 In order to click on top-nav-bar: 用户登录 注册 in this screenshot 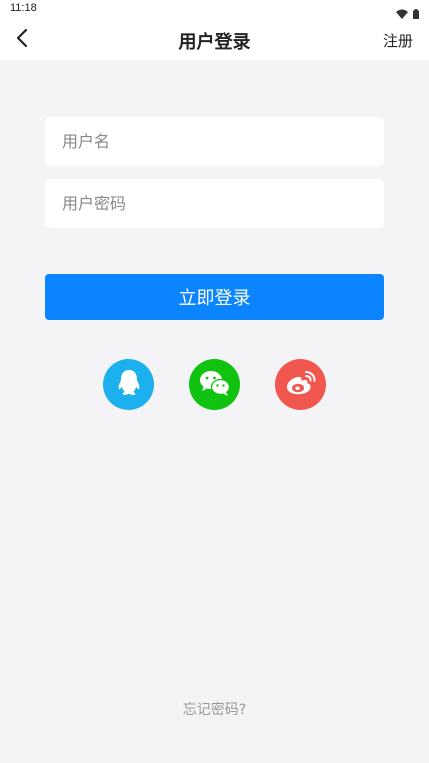, I will do `click(214, 40)`.